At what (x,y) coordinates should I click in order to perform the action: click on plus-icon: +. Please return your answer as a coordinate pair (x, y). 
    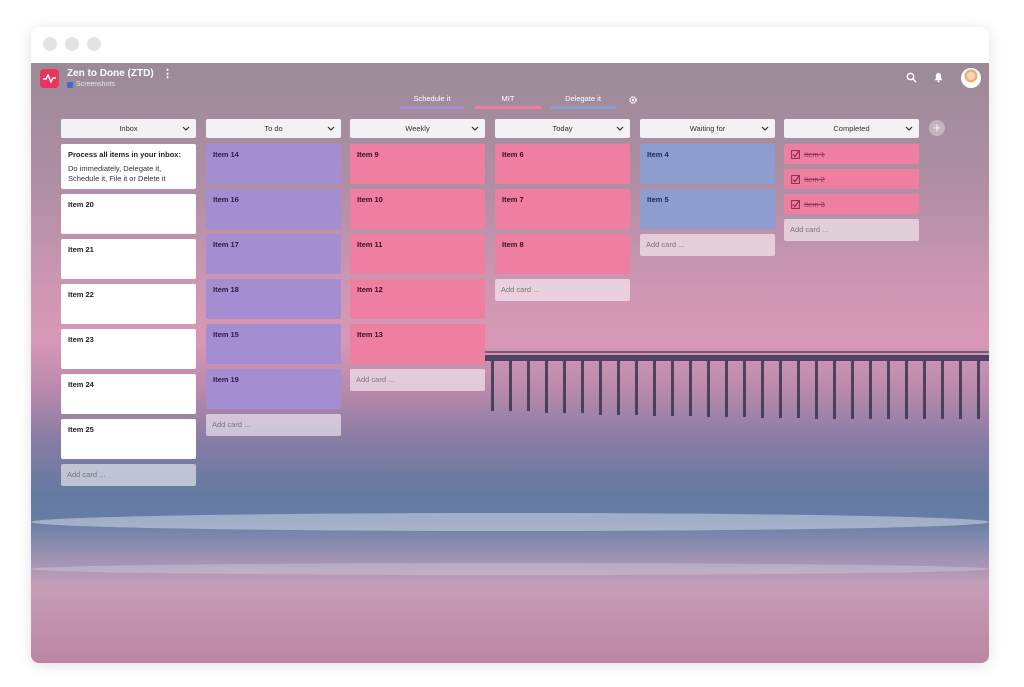
    Looking at the image, I should click on (937, 127).